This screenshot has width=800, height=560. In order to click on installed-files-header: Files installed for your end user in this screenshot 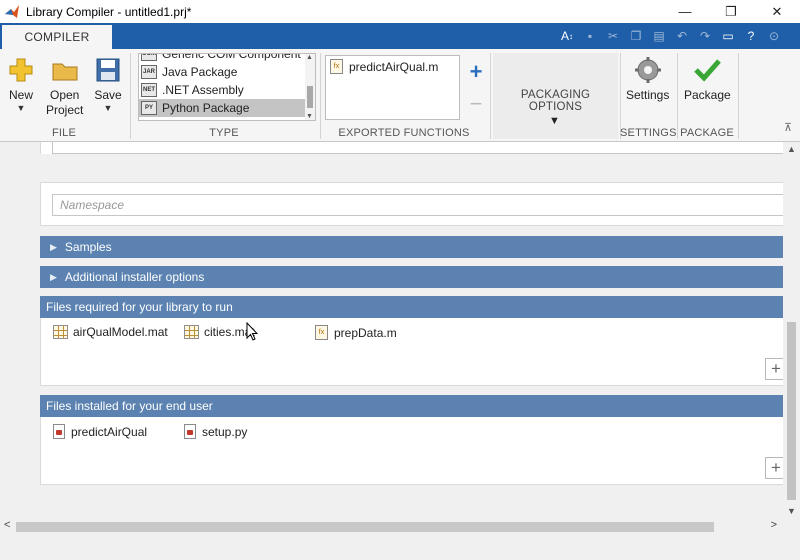, I will do `click(411, 406)`.